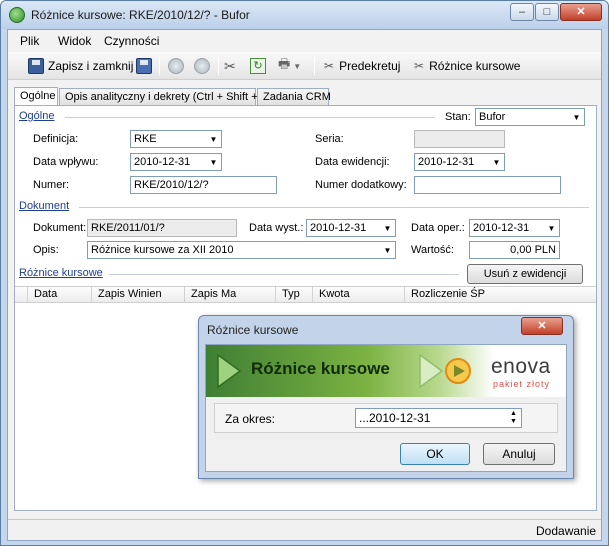 The width and height of the screenshot is (609, 546). What do you see at coordinates (29, 41) in the screenshot?
I see `menu-plik: Plik` at bounding box center [29, 41].